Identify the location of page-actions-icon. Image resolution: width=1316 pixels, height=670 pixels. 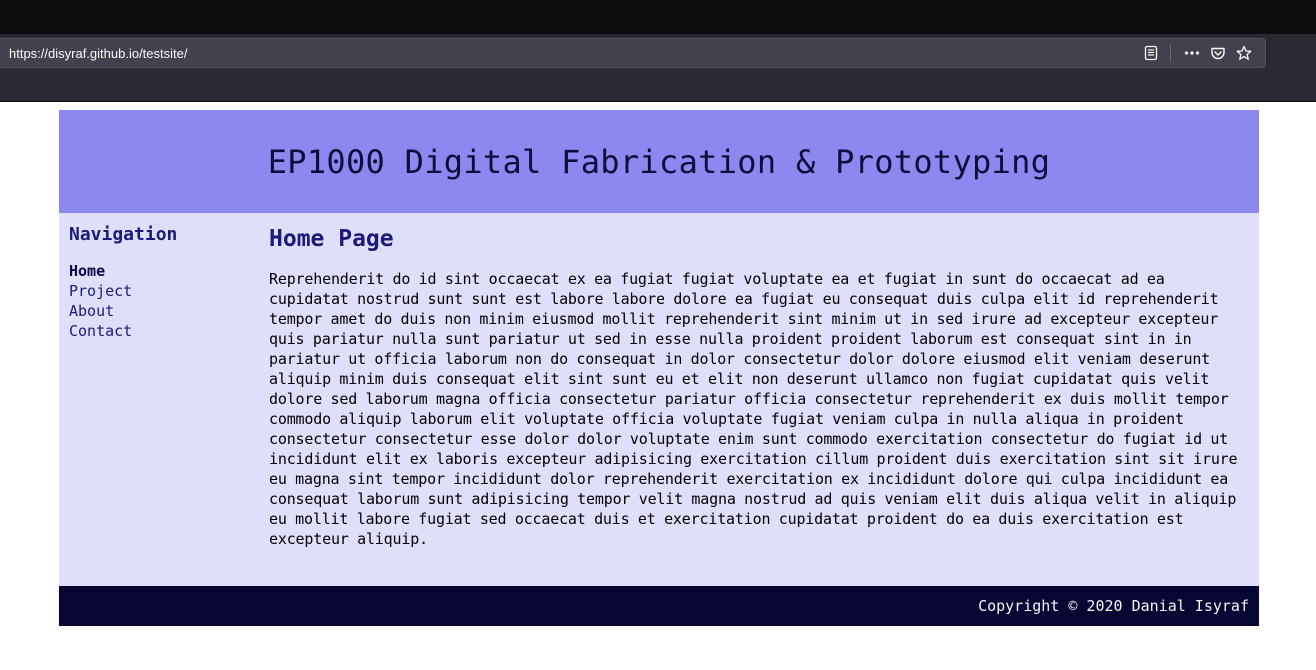
(1192, 53).